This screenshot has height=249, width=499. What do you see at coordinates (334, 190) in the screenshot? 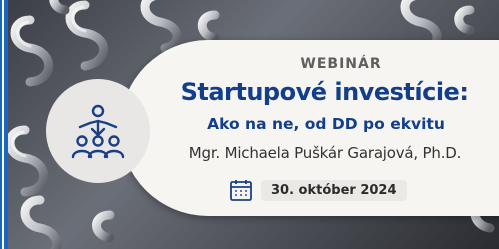
I see `event-date: 30. október 2024` at bounding box center [334, 190].